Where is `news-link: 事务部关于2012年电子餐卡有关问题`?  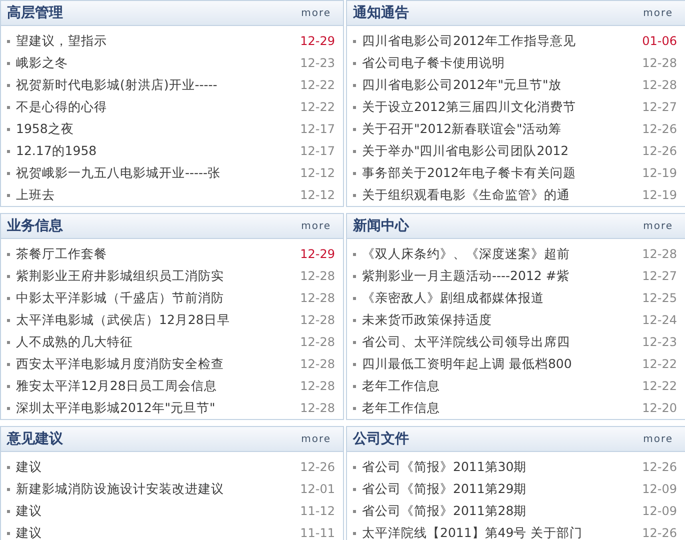
news-link: 事务部关于2012年电子餐卡有关问题 is located at coordinates (502, 173).